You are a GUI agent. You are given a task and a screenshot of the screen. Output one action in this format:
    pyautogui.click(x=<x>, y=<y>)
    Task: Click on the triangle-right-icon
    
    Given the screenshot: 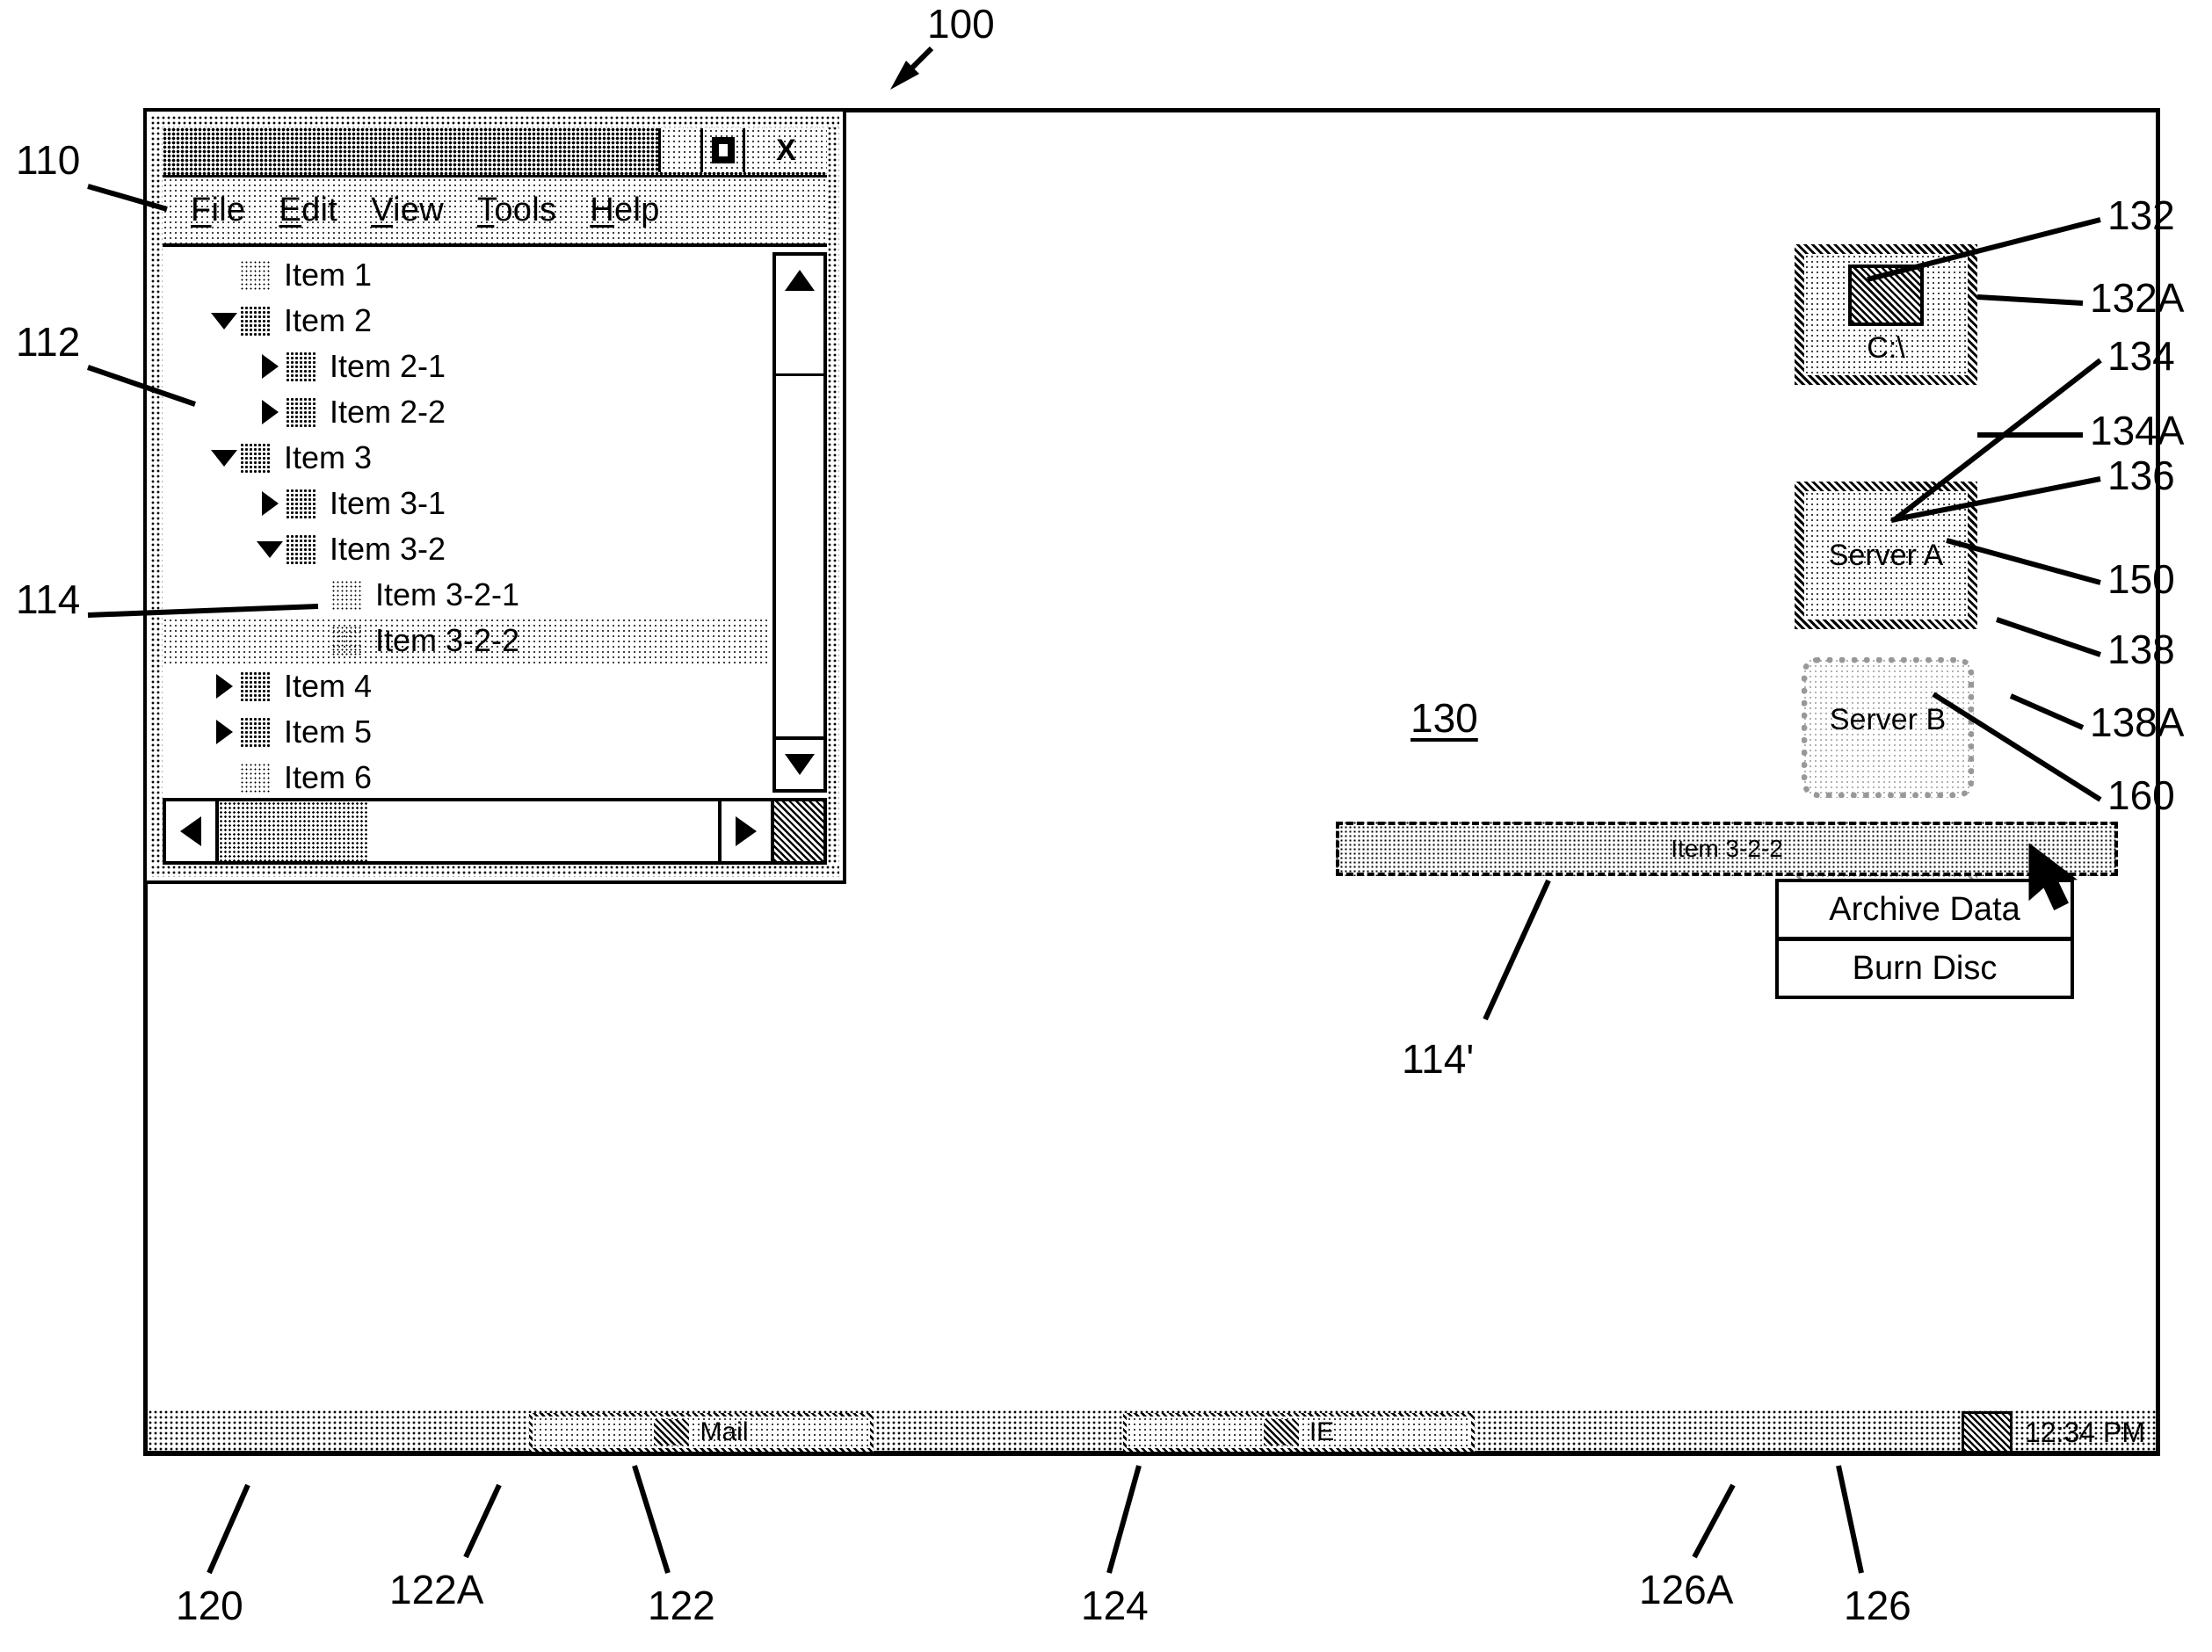 What is the action you would take?
    pyautogui.click(x=270, y=412)
    